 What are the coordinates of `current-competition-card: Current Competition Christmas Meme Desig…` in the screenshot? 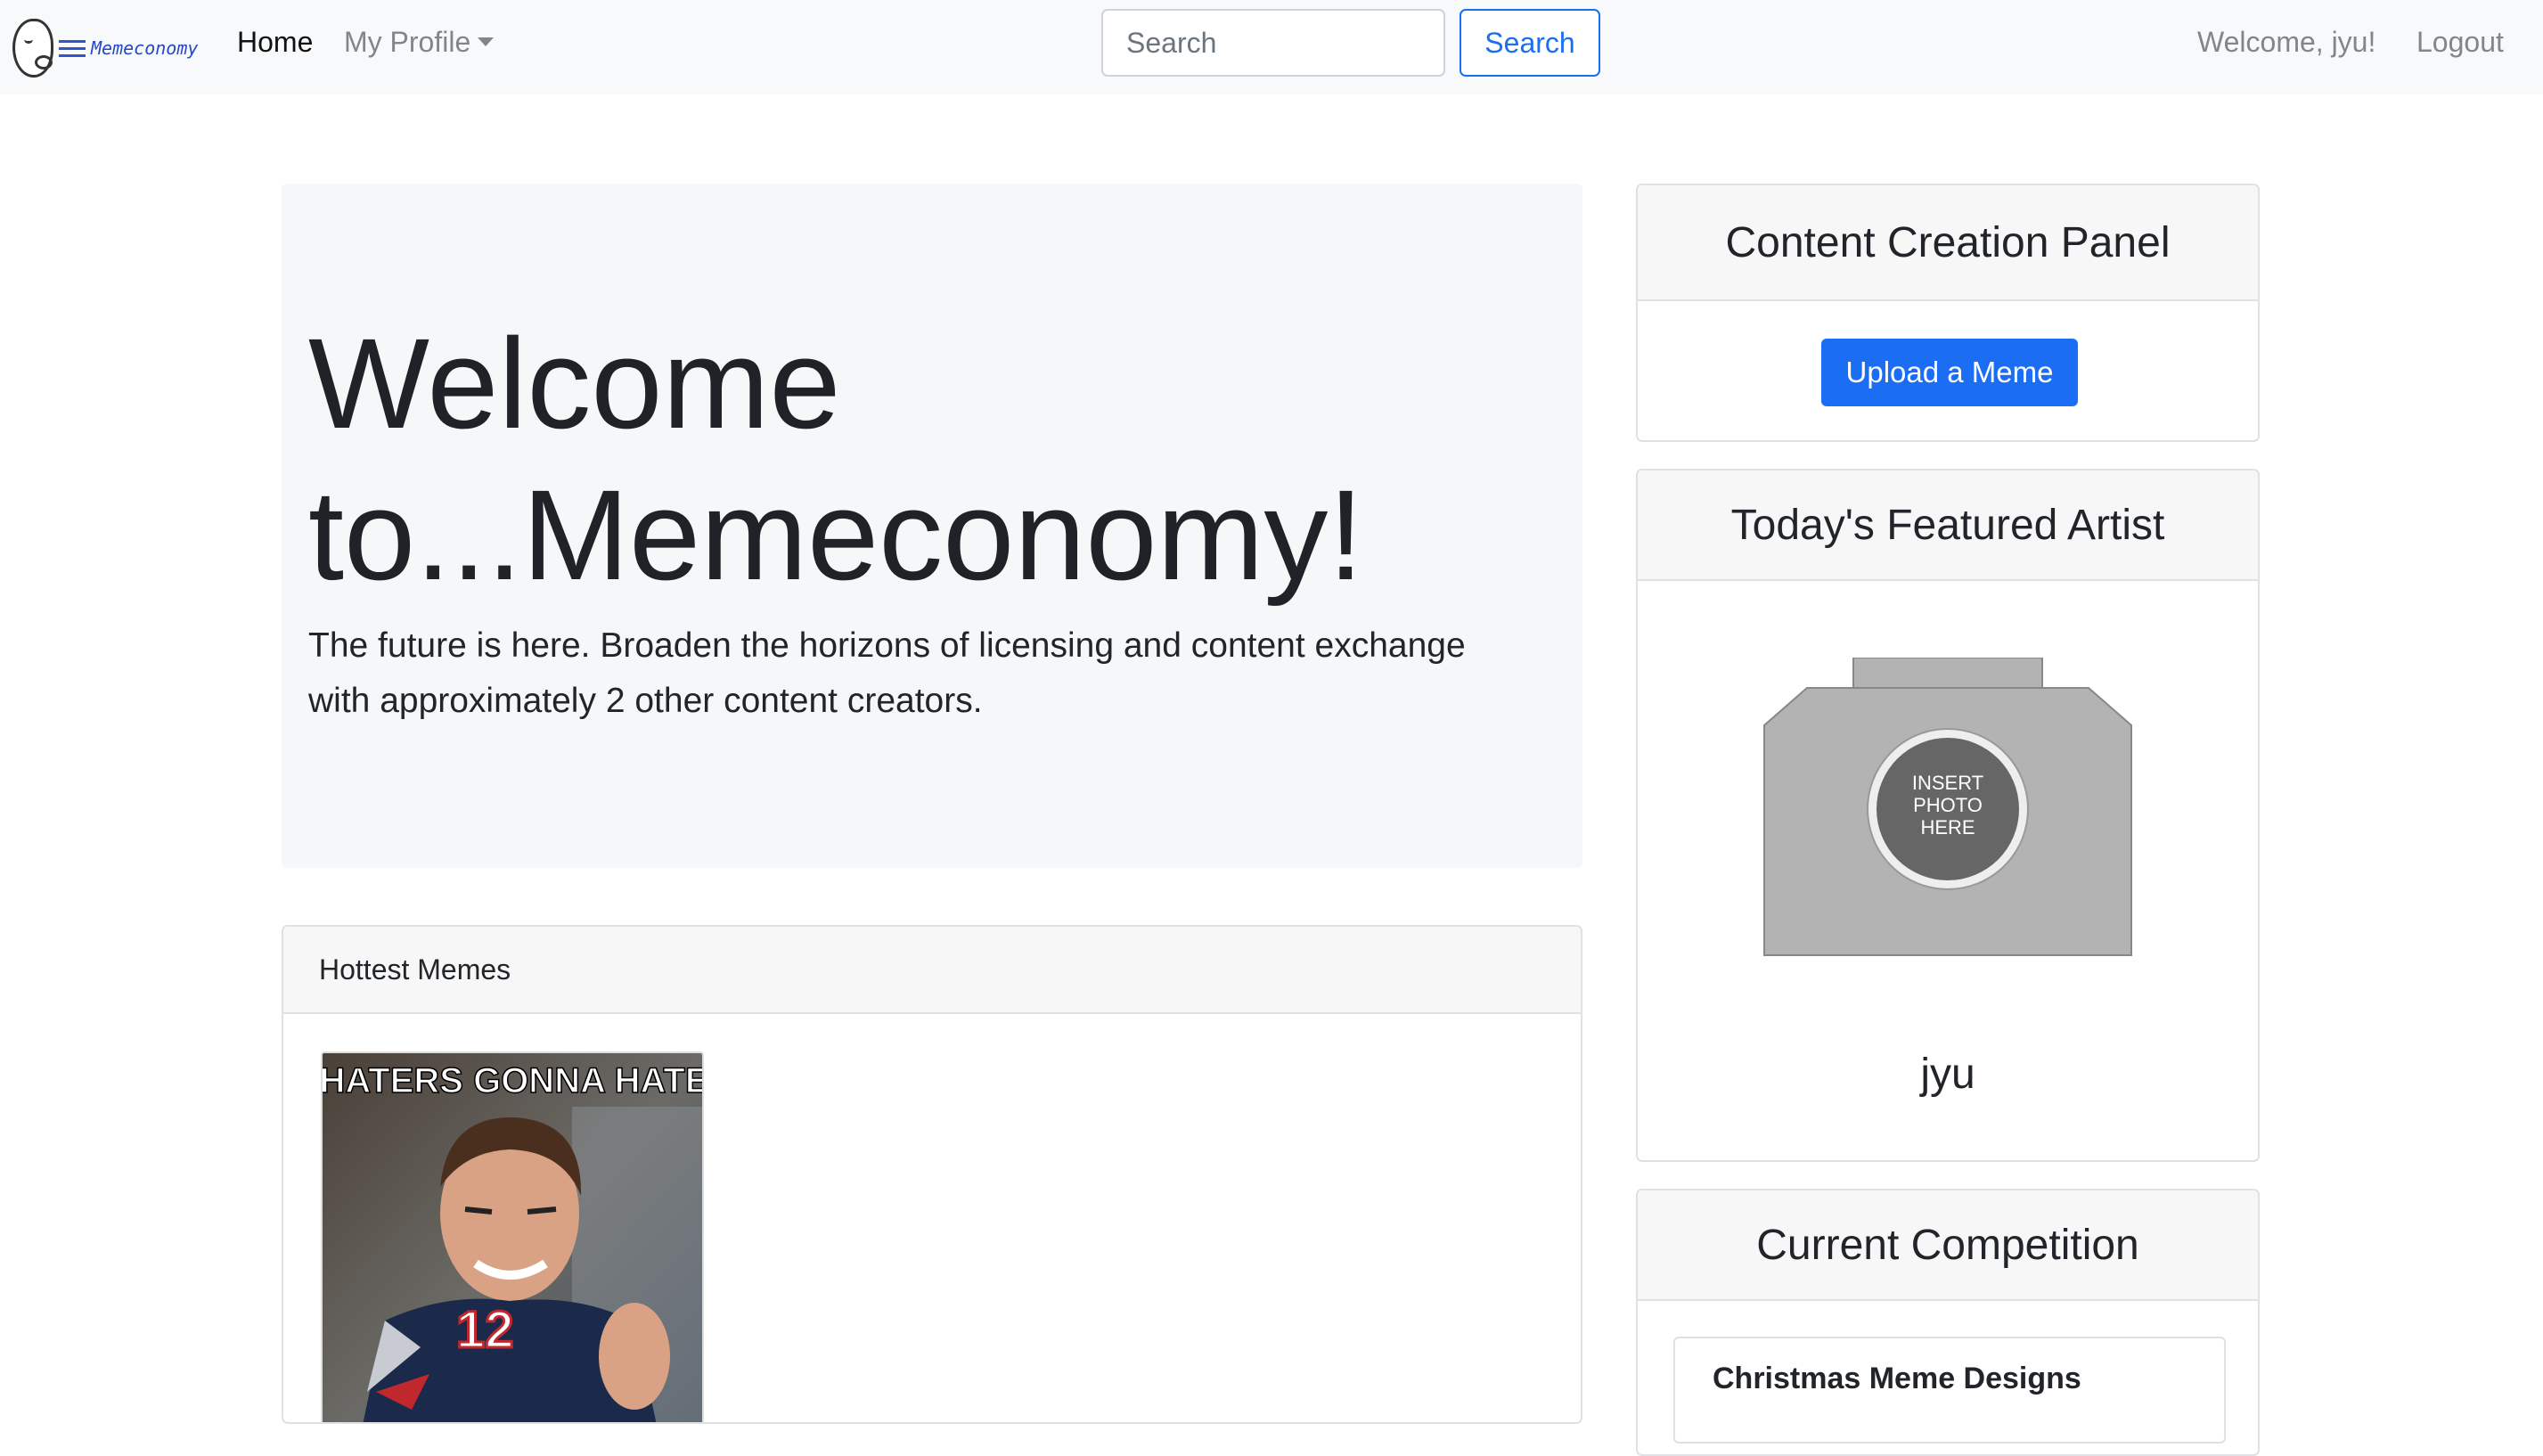 It's located at (1948, 1323).